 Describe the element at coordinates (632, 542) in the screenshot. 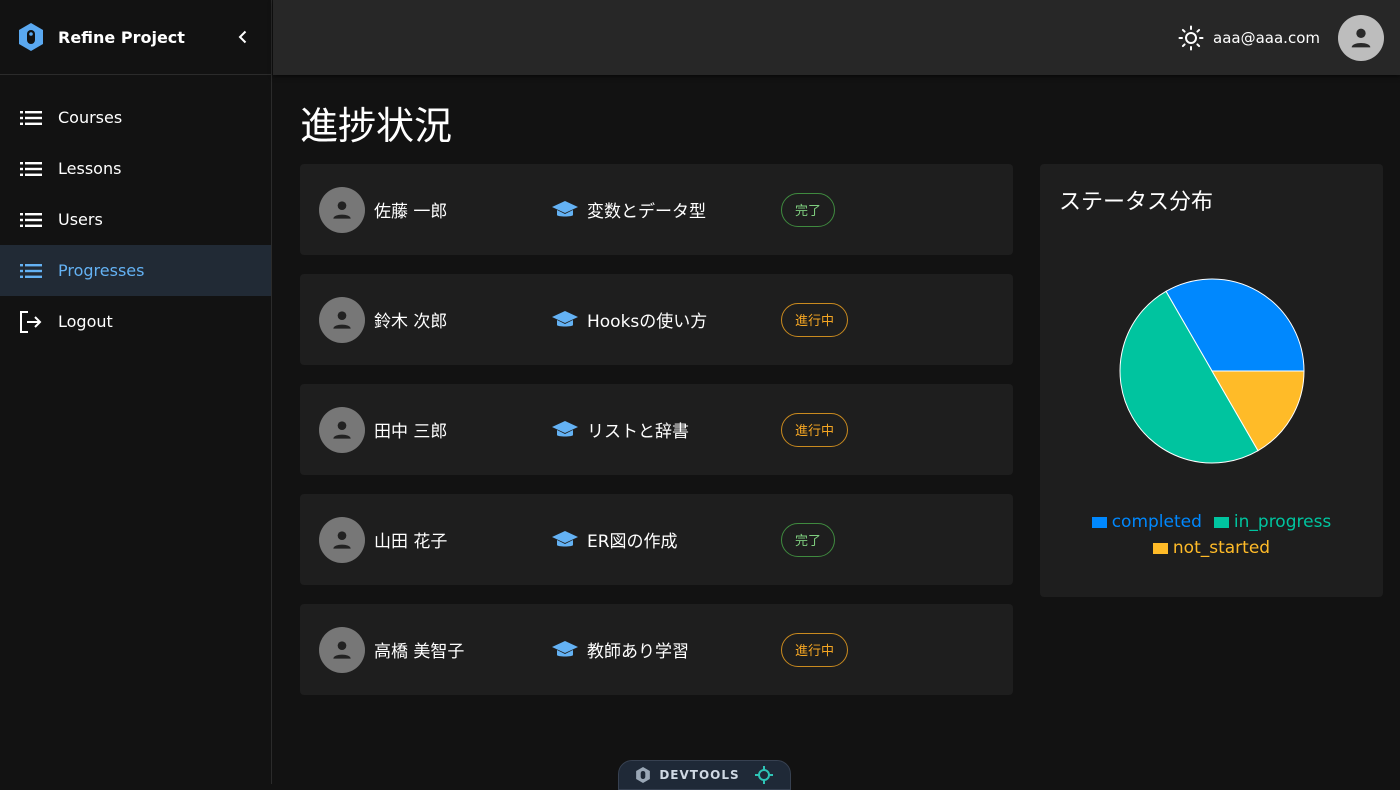

I see `lesson-title: ER図の作成` at that location.